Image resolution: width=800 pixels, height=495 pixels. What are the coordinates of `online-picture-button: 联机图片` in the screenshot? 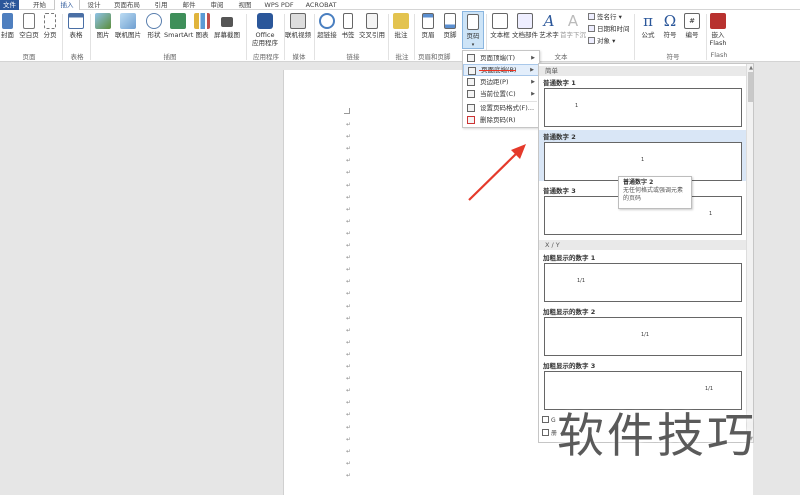 It's located at (128, 26).